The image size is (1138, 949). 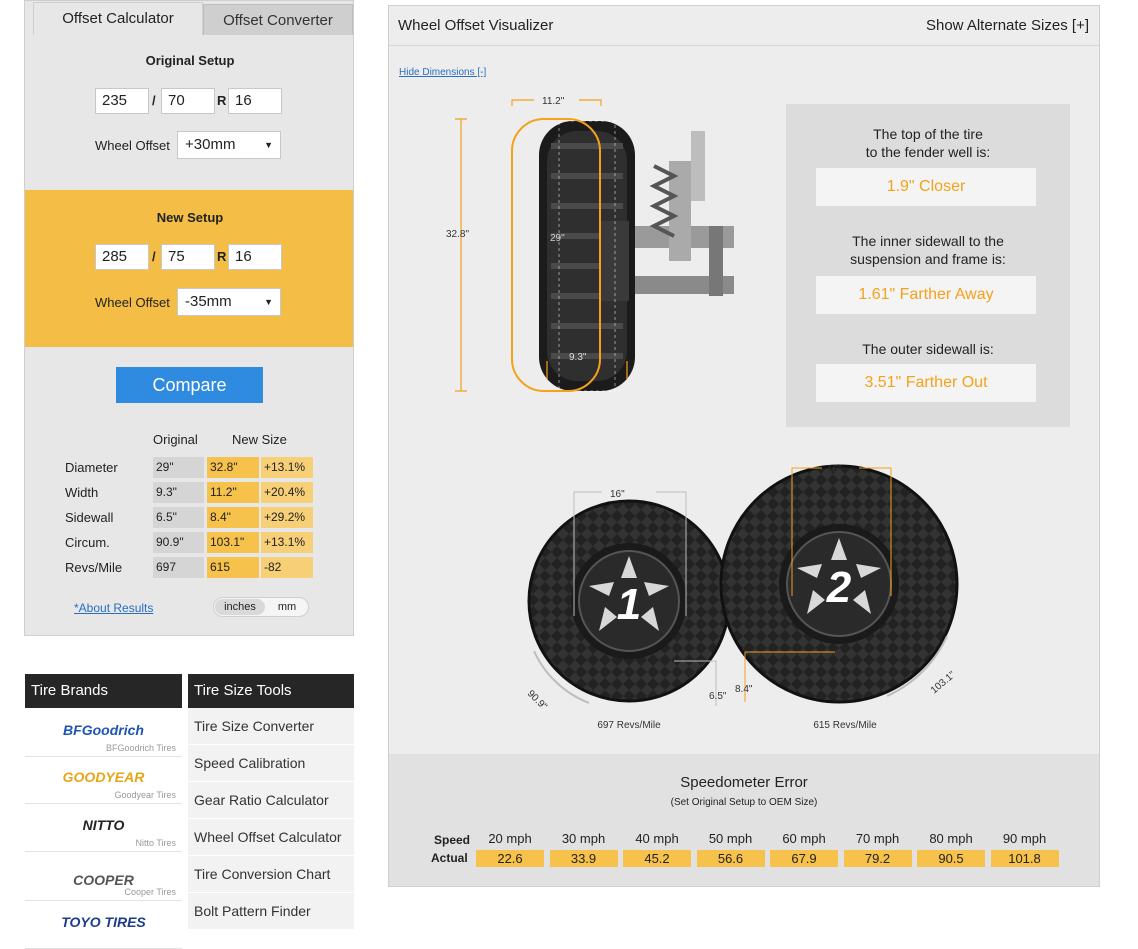 I want to click on tire-size-tools-header: Tire Size Tools, so click(x=271, y=691).